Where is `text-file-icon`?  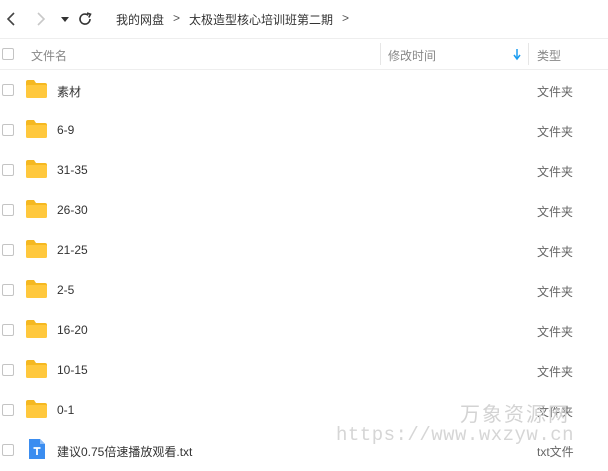
text-file-icon is located at coordinates (37, 449).